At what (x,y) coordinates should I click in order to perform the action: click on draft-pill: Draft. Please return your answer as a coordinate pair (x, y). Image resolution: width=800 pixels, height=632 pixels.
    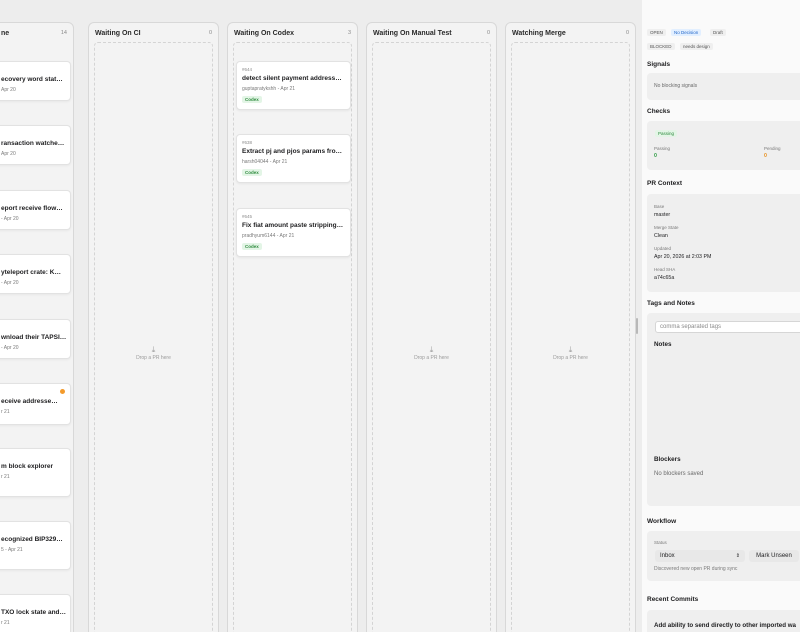
    Looking at the image, I should click on (718, 32).